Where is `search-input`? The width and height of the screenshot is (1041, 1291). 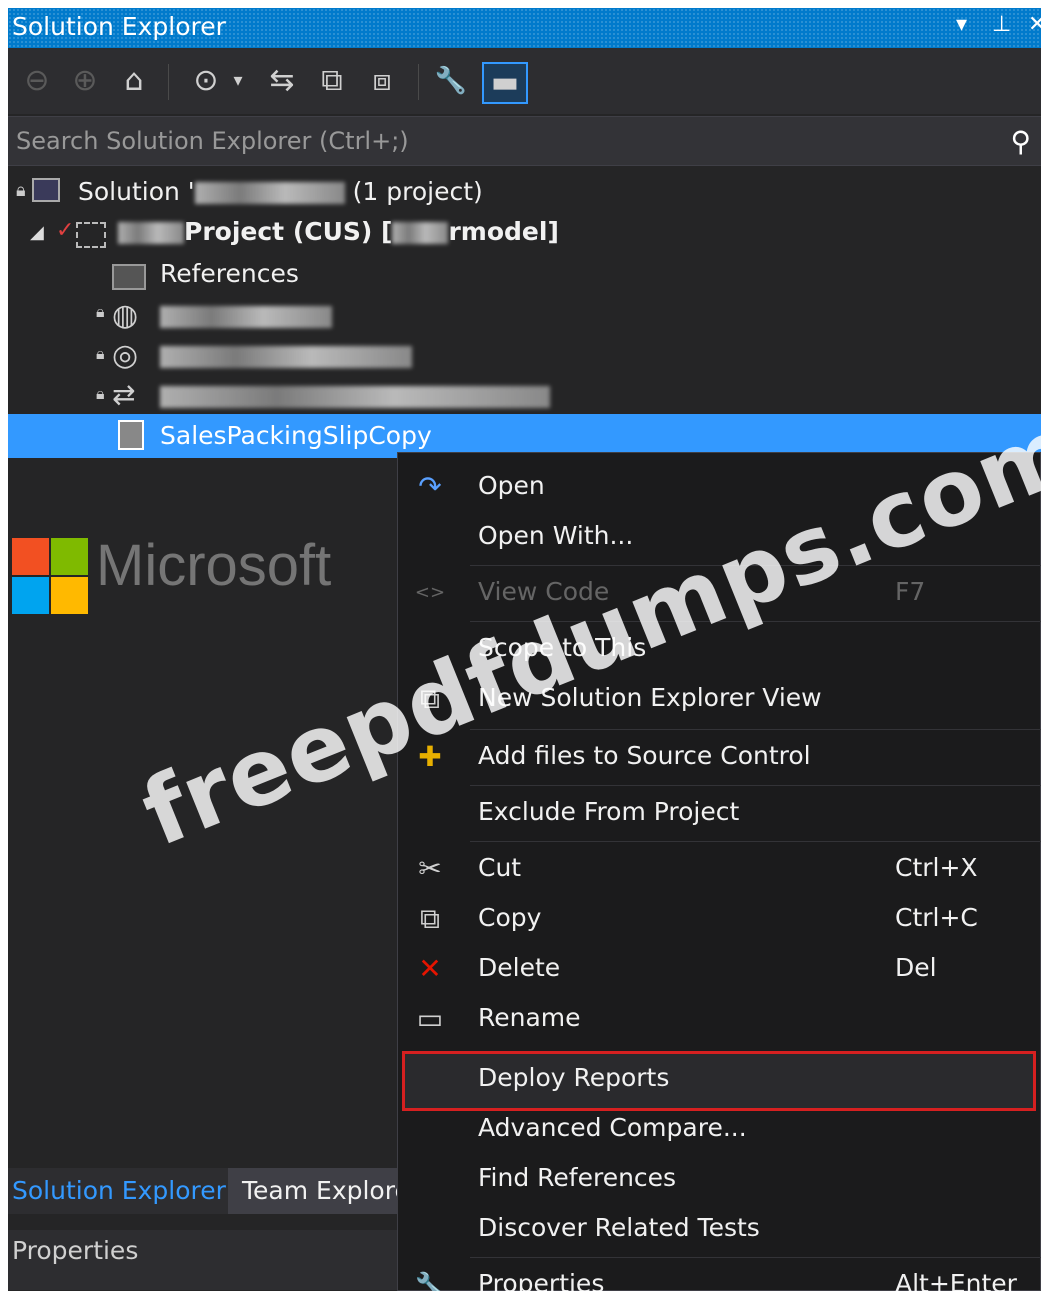
search-input is located at coordinates (503, 141).